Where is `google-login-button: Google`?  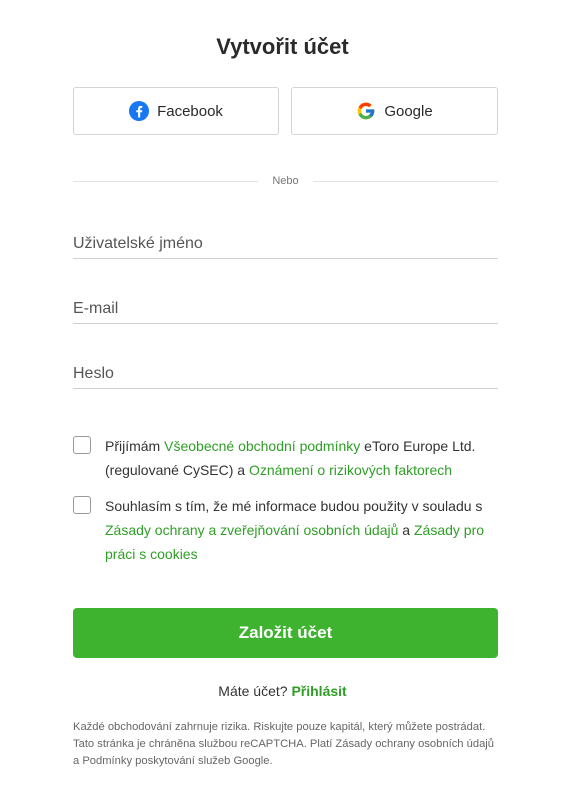
google-login-button: Google is located at coordinates (394, 111).